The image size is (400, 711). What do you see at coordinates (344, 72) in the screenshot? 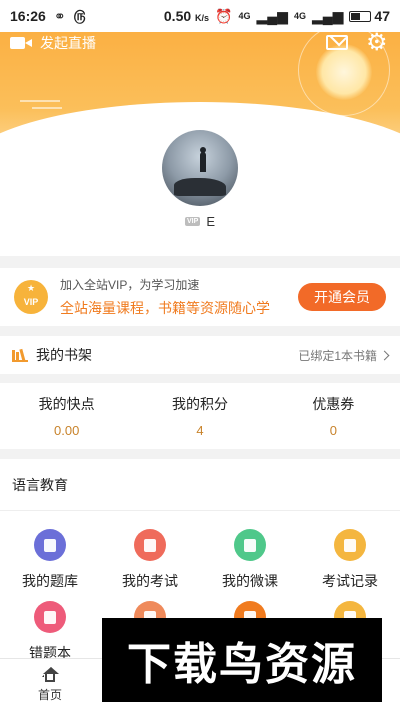
I see `banner-sun` at bounding box center [344, 72].